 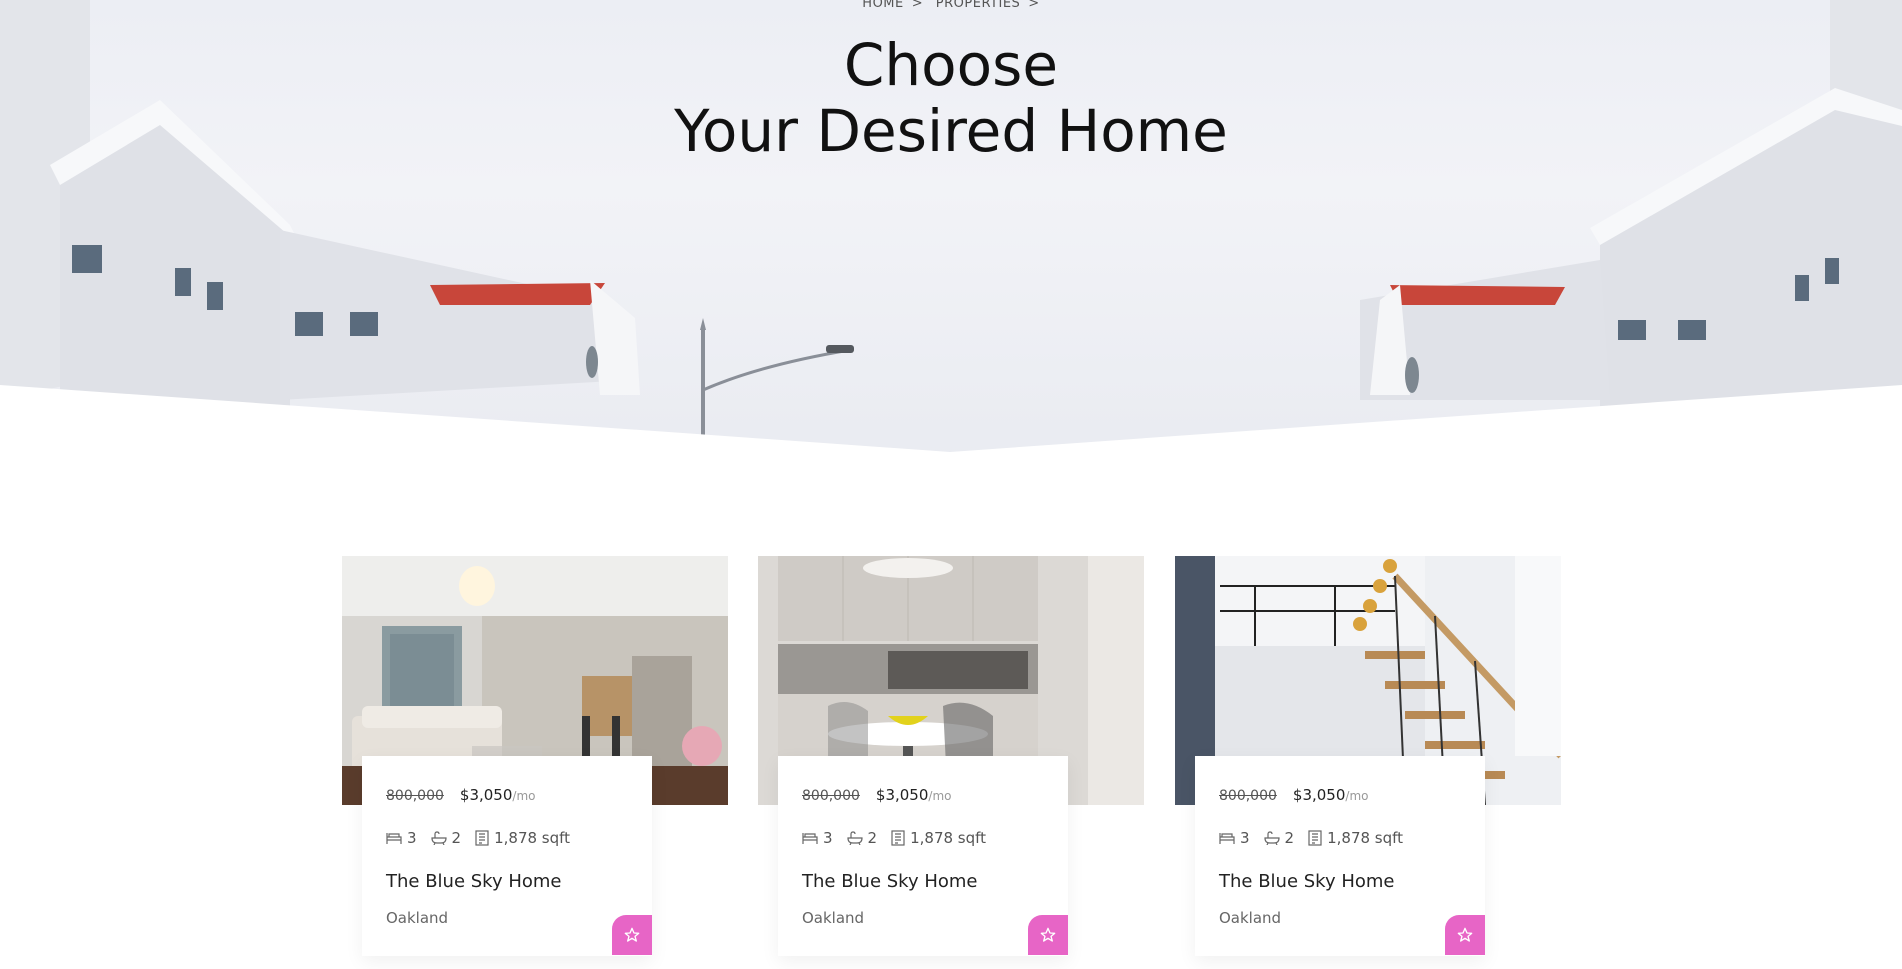 I want to click on breadcrumb: HOME > PROPERTIES >, so click(x=951, y=5).